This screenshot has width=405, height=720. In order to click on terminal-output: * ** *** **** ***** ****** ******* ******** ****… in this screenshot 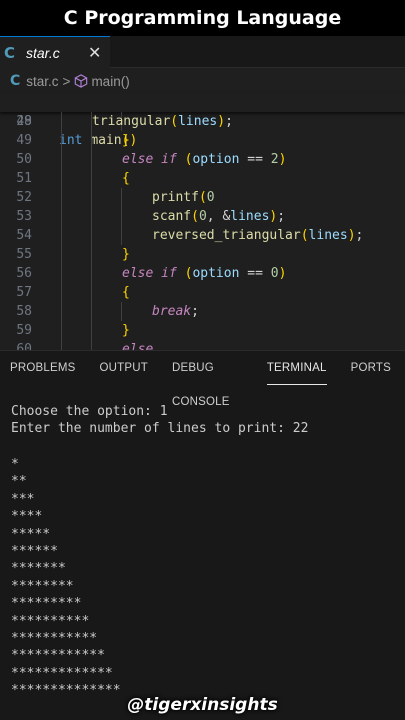, I will do `click(66, 577)`.